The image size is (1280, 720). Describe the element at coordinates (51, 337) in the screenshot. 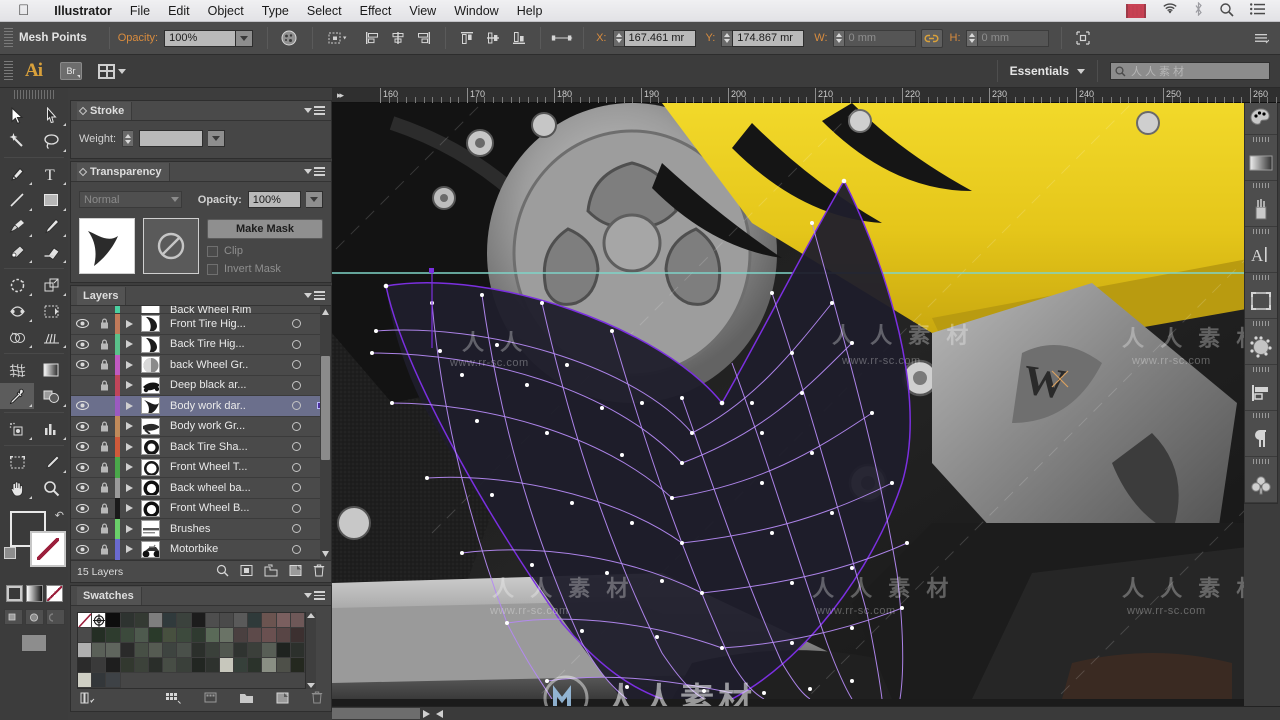

I see `perspective-grid-tool` at that location.